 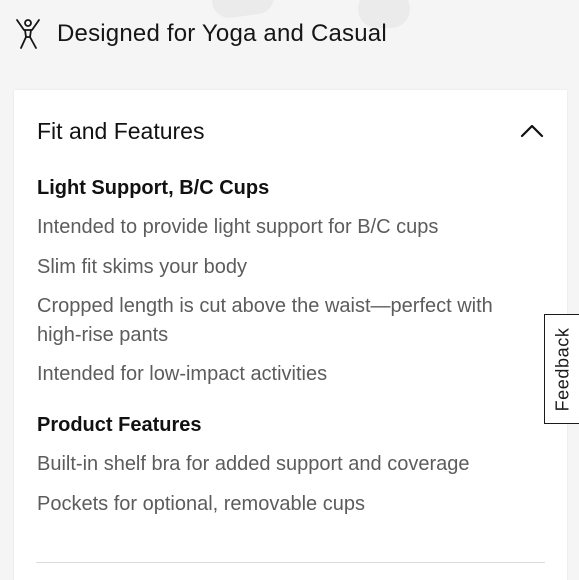 I want to click on accordion-header: Fit and Features, so click(x=291, y=131).